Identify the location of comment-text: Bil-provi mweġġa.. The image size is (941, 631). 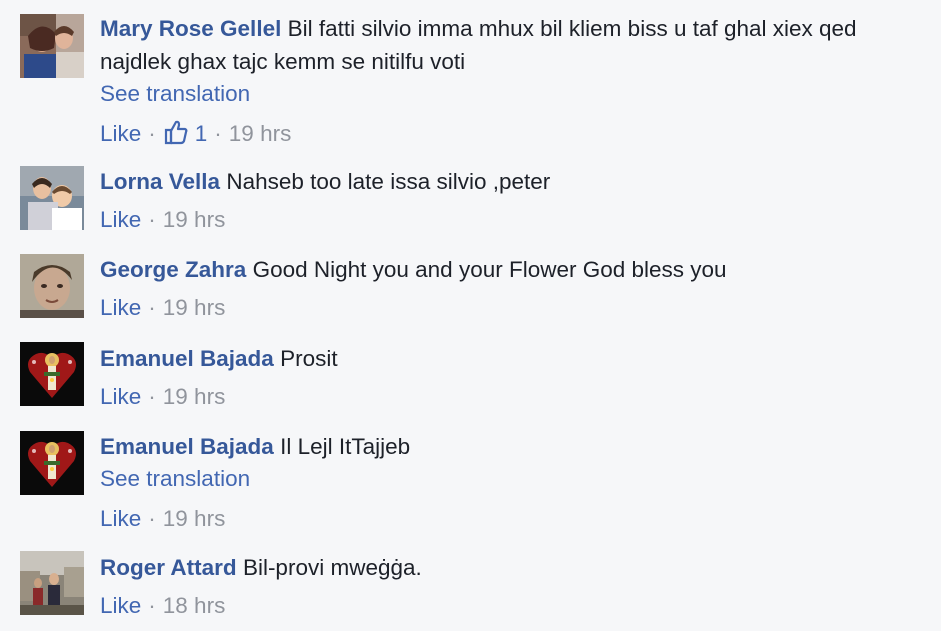
(332, 567).